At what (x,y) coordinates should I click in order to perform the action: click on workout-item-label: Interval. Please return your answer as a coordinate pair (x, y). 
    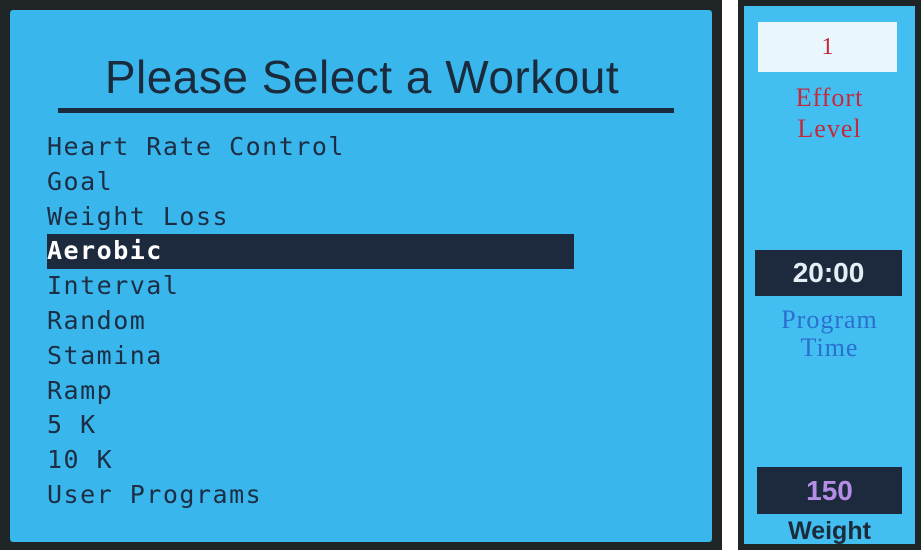
    Looking at the image, I should click on (113, 286).